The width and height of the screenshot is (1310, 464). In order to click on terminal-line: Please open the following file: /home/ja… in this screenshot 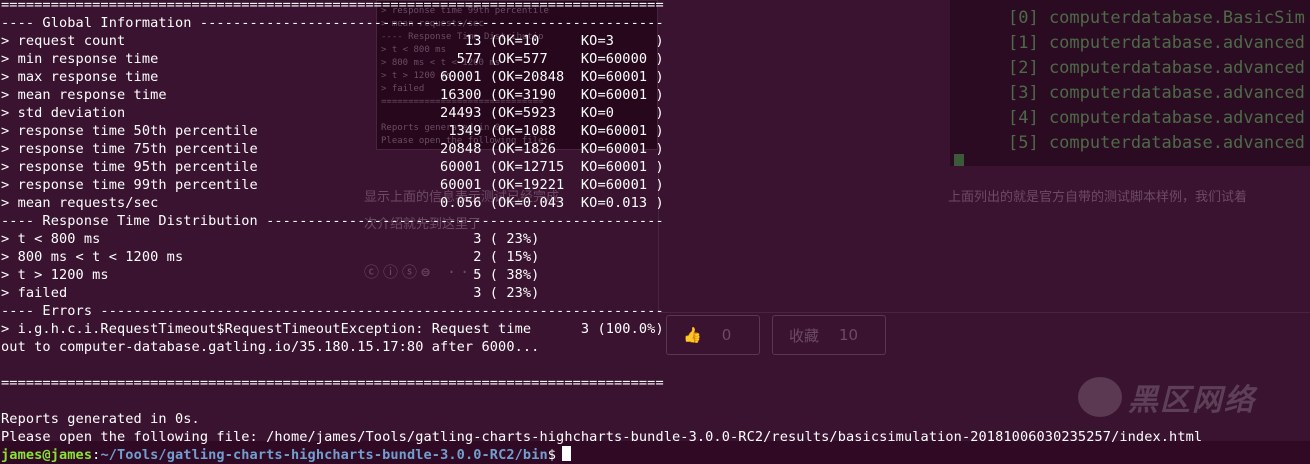, I will do `click(602, 437)`.